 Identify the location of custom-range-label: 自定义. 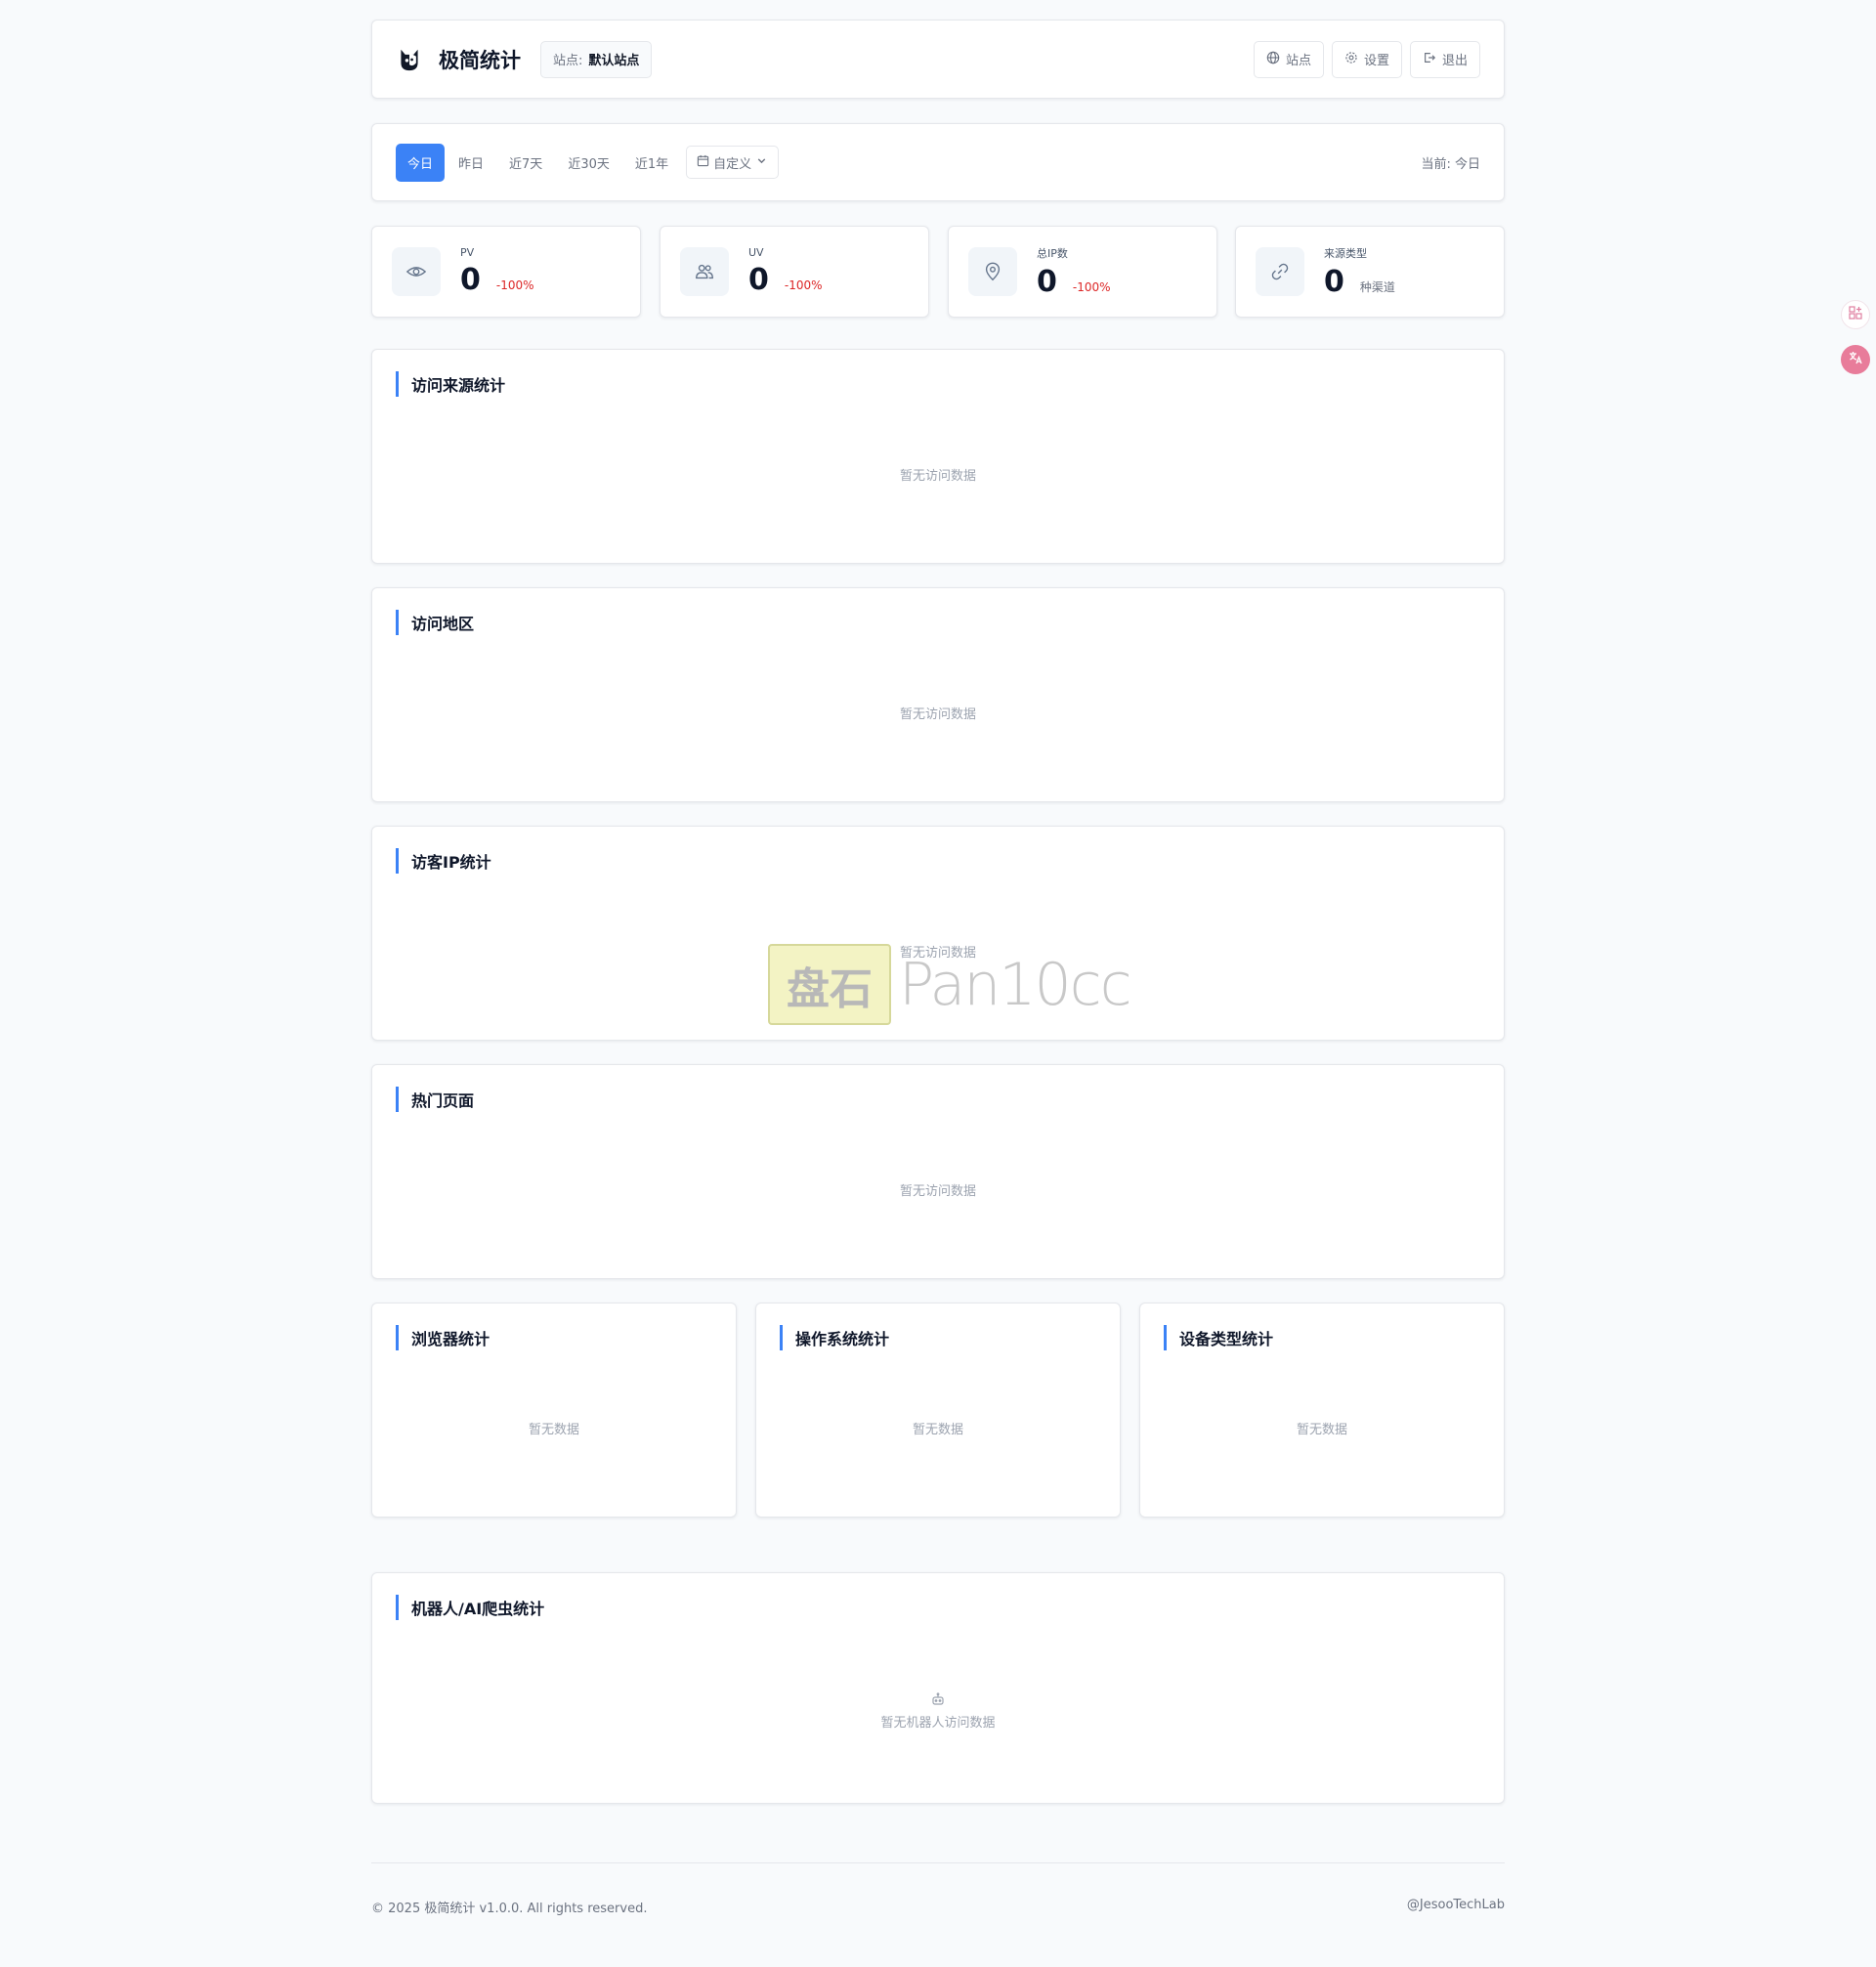
(732, 164).